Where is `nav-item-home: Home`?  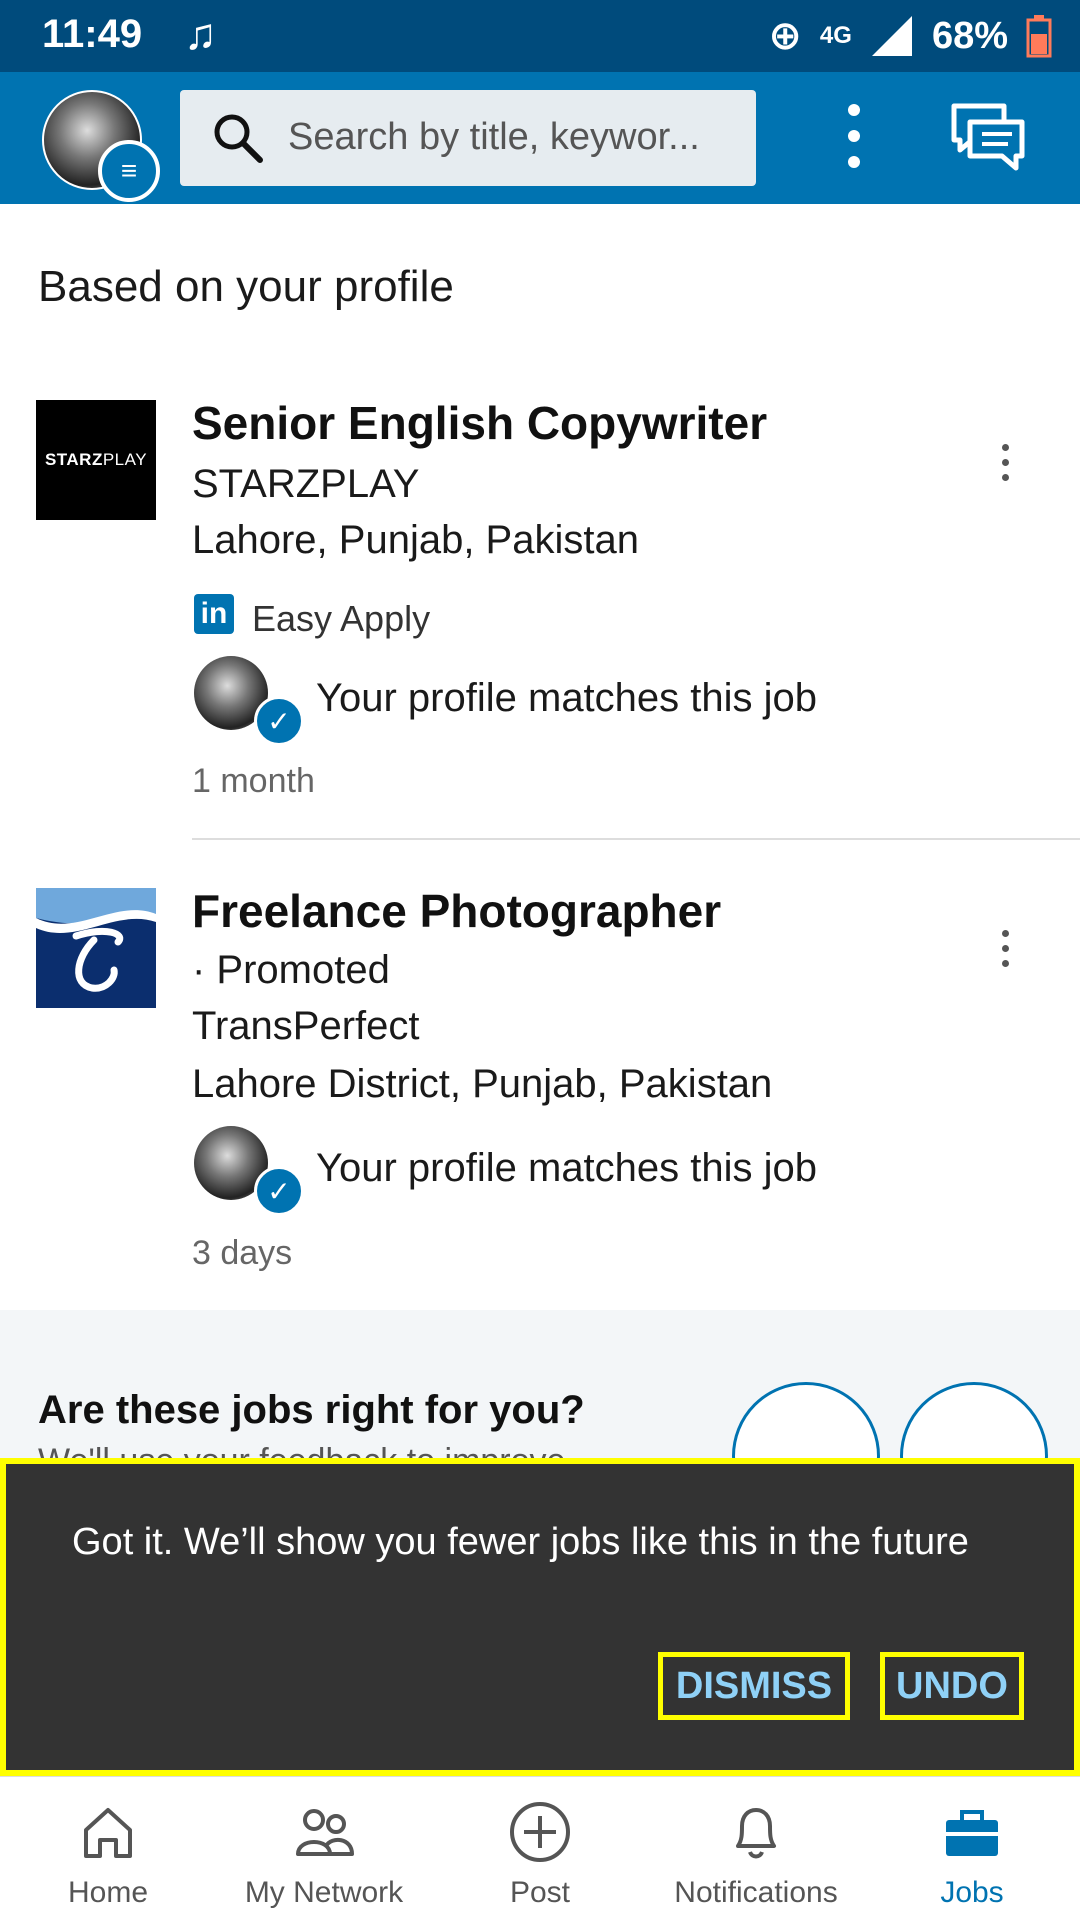 nav-item-home: Home is located at coordinates (108, 1855).